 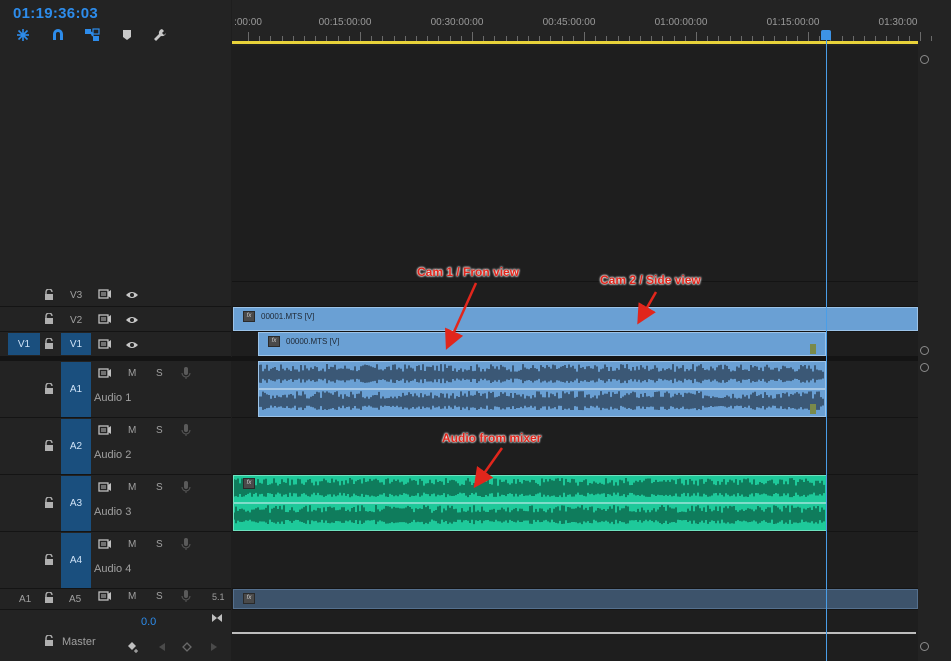 I want to click on annotation-arrow-mixer, so click(x=488, y=468).